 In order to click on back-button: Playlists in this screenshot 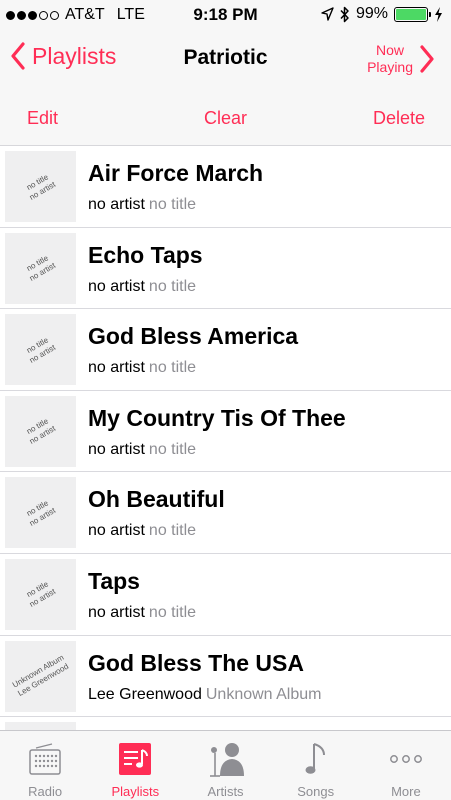, I will do `click(63, 56)`.